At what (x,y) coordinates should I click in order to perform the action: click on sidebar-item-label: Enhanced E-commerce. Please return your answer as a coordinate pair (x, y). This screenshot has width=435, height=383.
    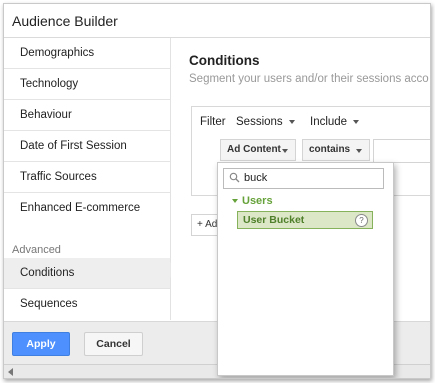
    Looking at the image, I should click on (80, 208).